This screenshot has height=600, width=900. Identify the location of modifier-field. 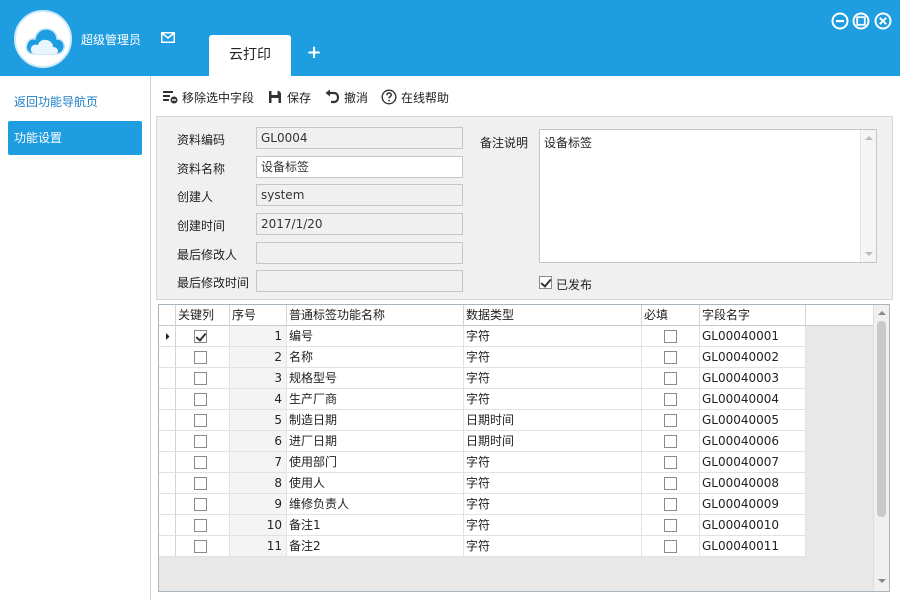
(359, 253).